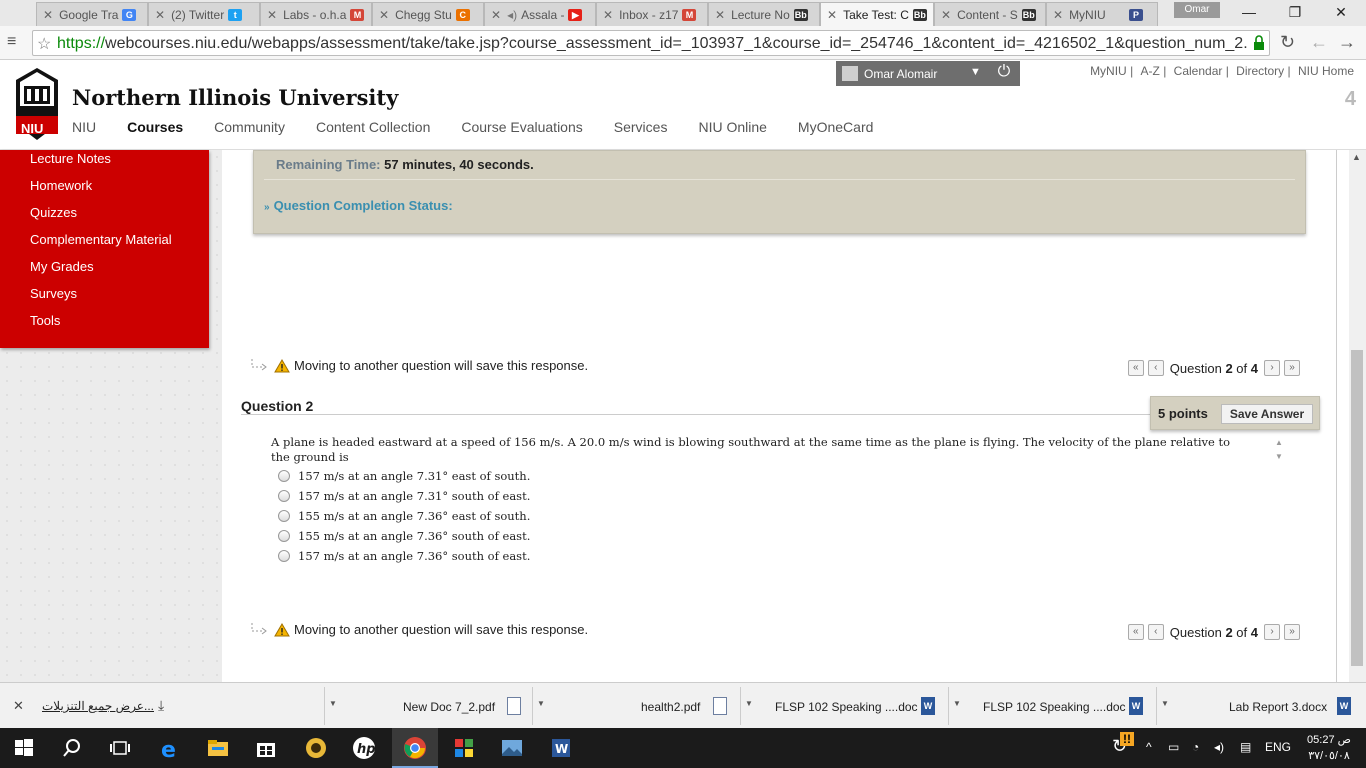  What do you see at coordinates (428, 14) in the screenshot?
I see `browser-tab-chegg: ✕ Chegg Stu C` at bounding box center [428, 14].